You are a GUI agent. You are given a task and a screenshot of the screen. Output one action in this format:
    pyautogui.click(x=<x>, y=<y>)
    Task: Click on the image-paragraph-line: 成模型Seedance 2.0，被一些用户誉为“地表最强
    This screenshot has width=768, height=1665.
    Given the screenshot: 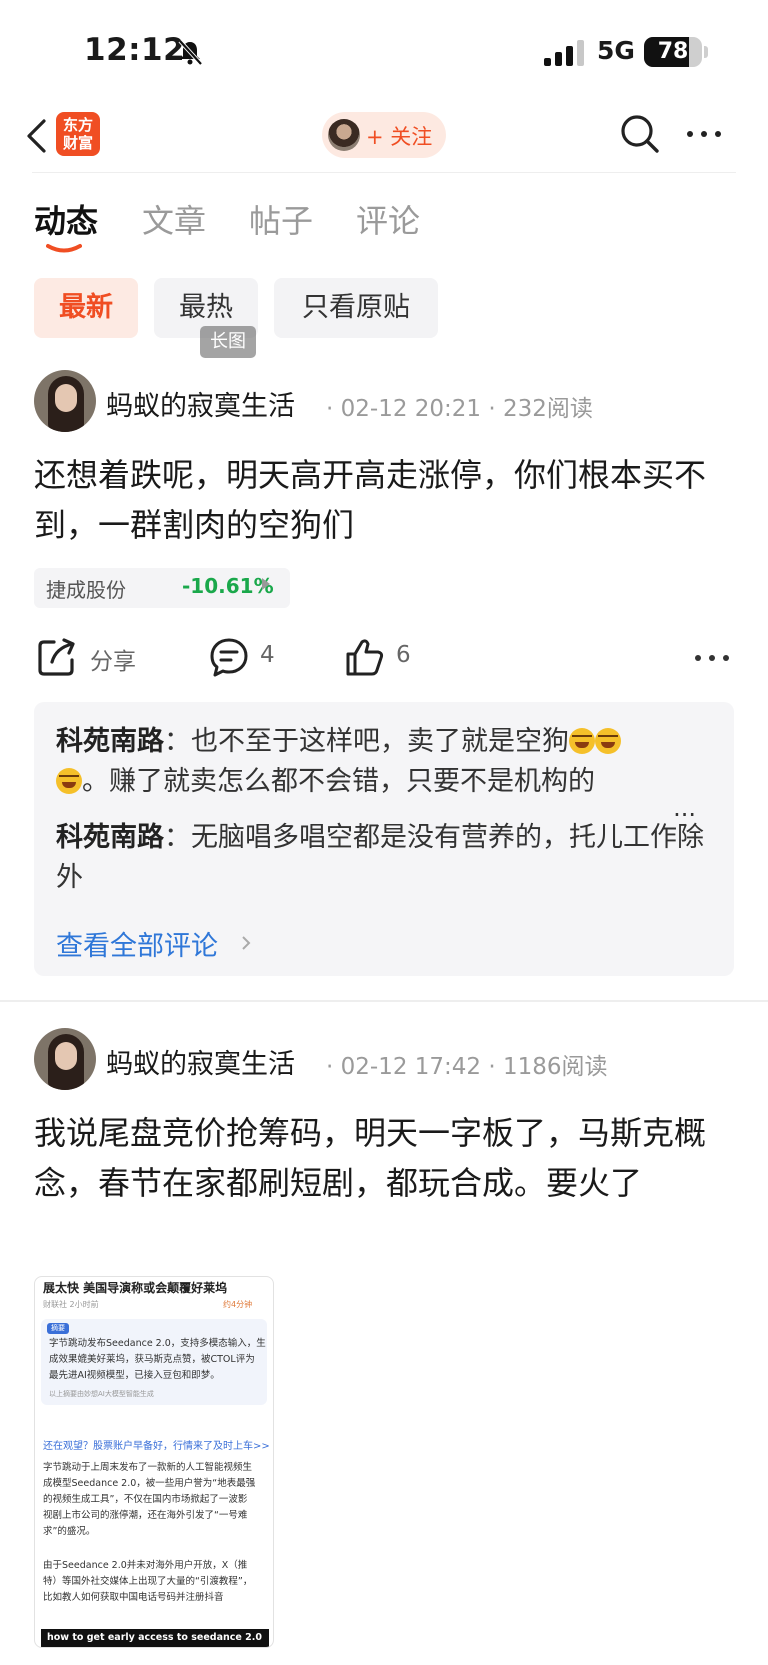 What is the action you would take?
    pyautogui.click(x=149, y=1483)
    